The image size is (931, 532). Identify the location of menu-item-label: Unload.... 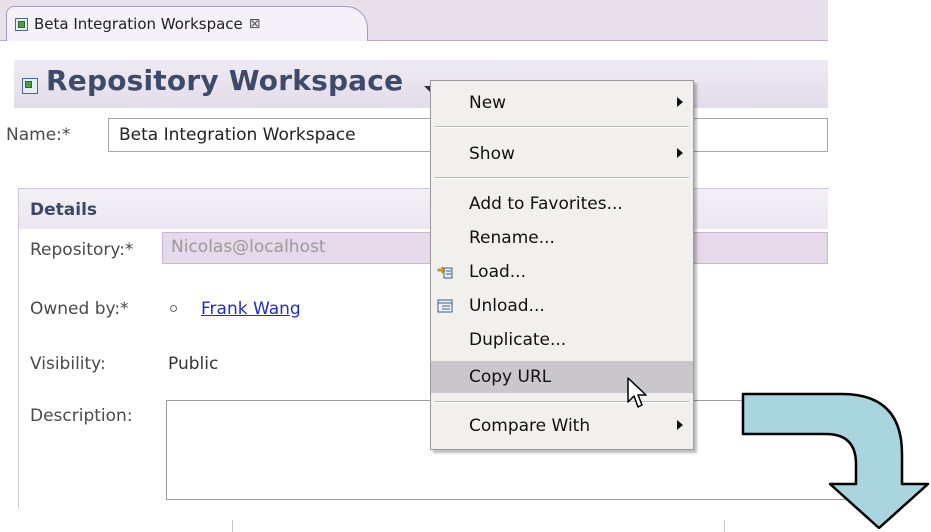
(507, 306).